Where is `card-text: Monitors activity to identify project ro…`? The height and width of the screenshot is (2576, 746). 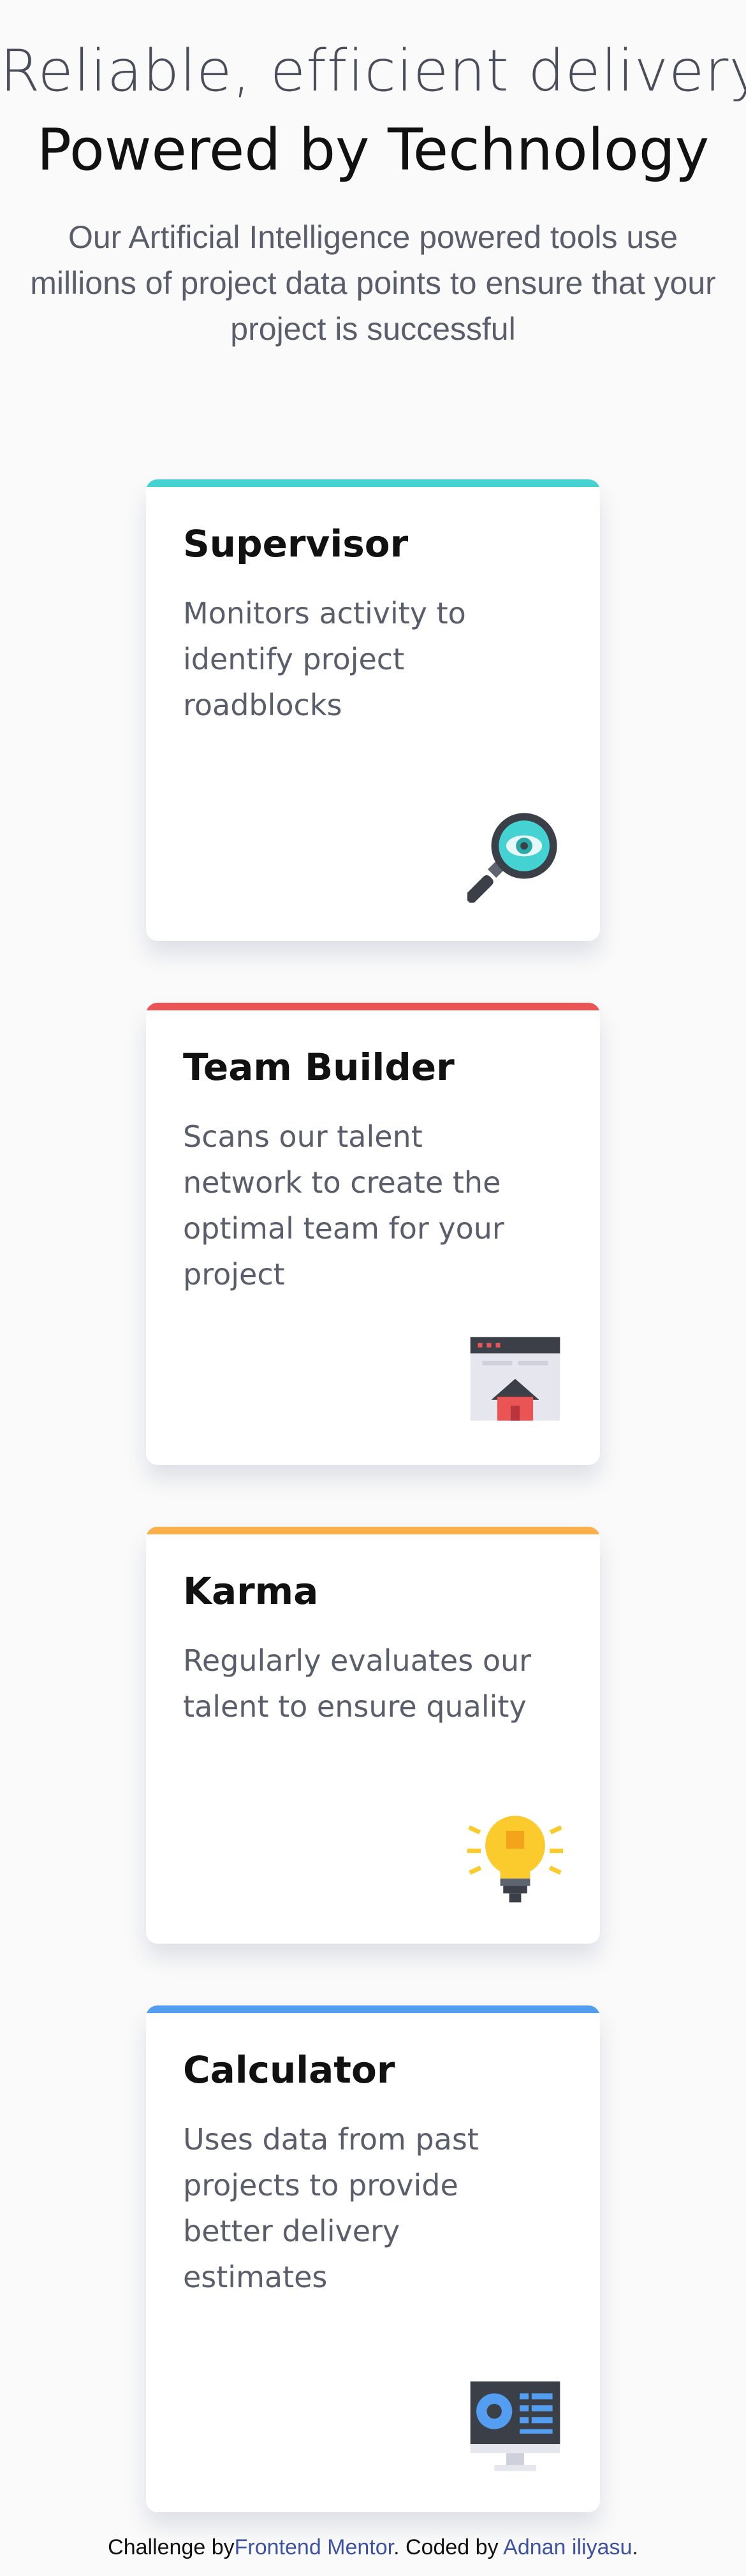
card-text: Monitors activity to identify project ro… is located at coordinates (324, 659).